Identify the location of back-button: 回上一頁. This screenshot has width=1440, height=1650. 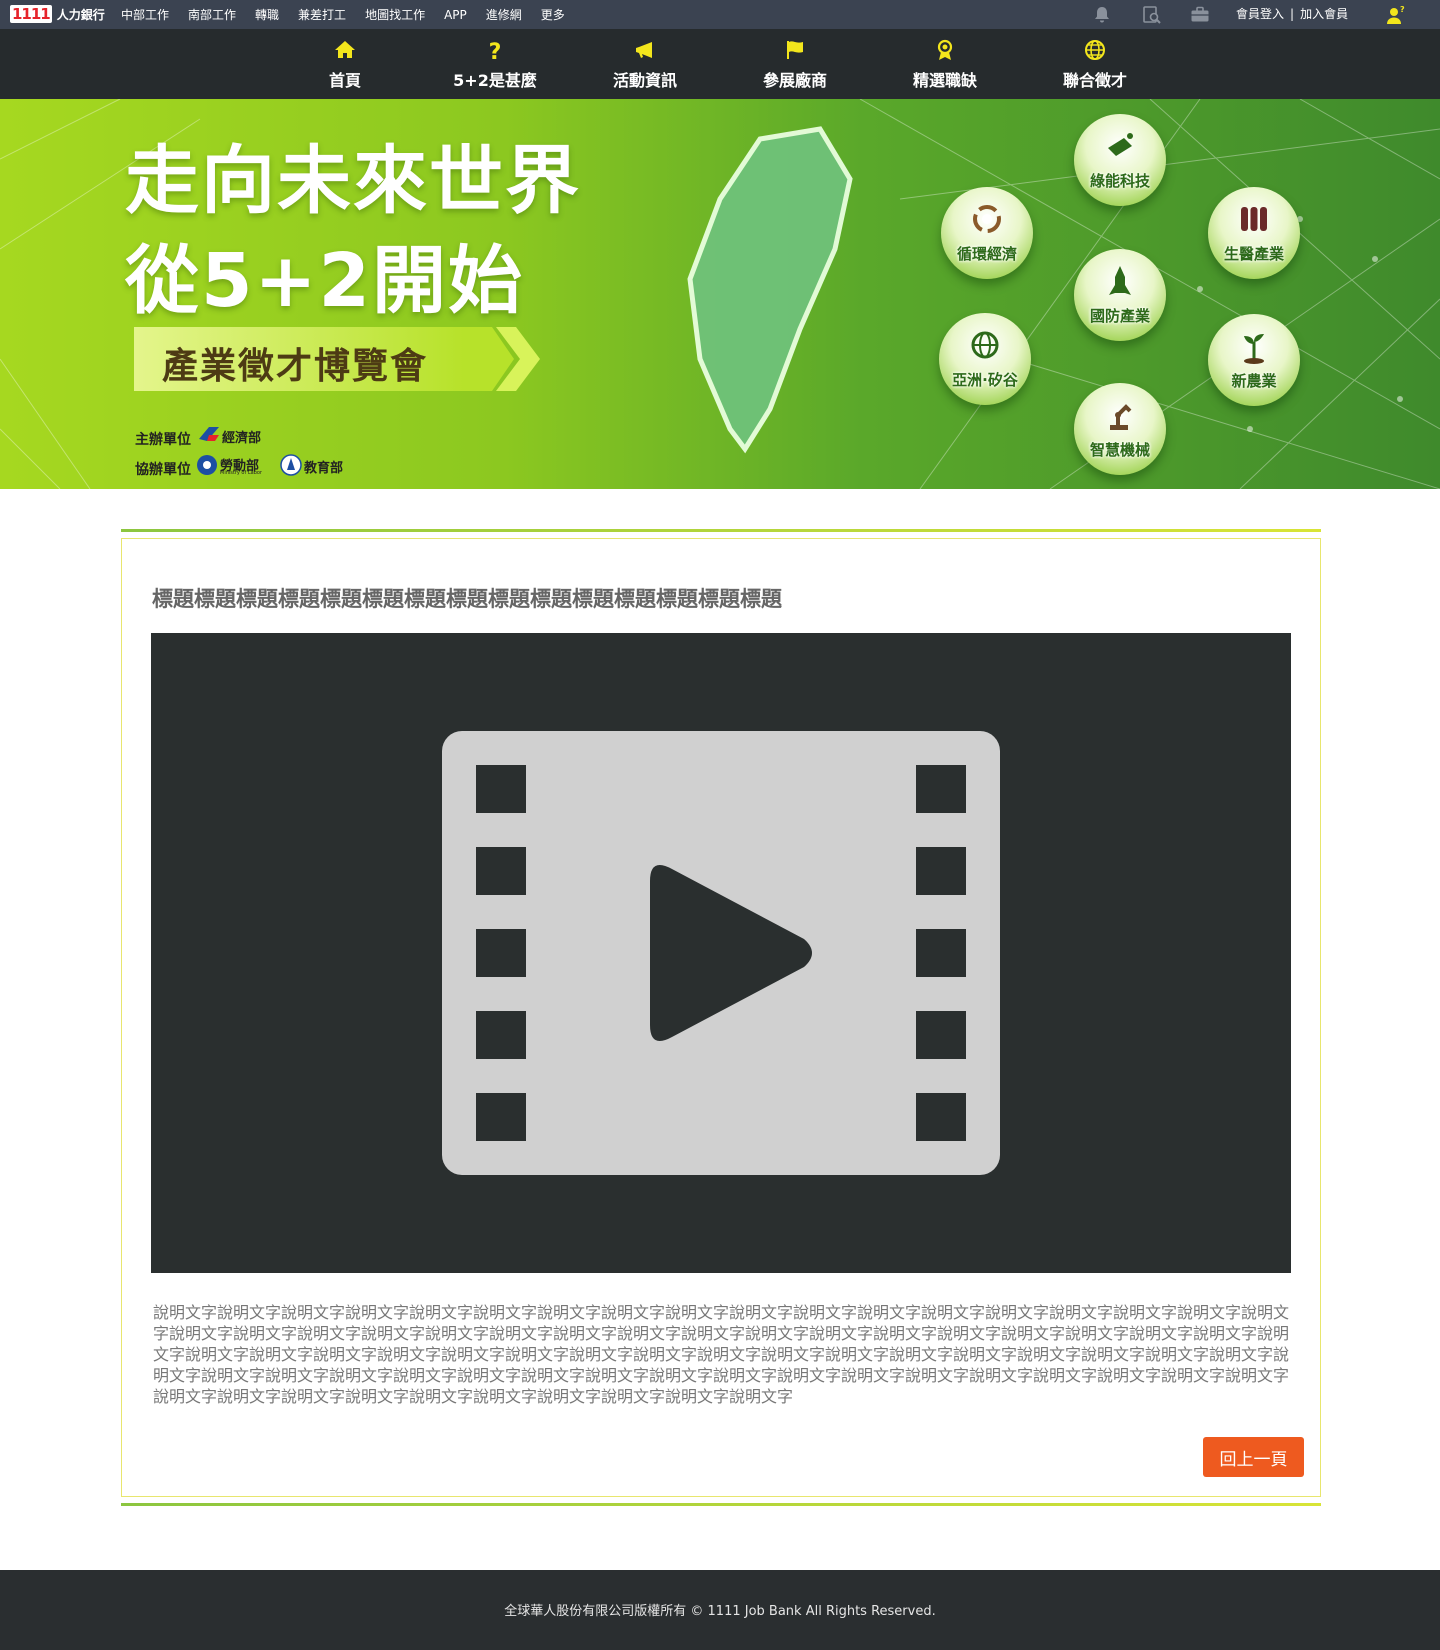
(1253, 1457).